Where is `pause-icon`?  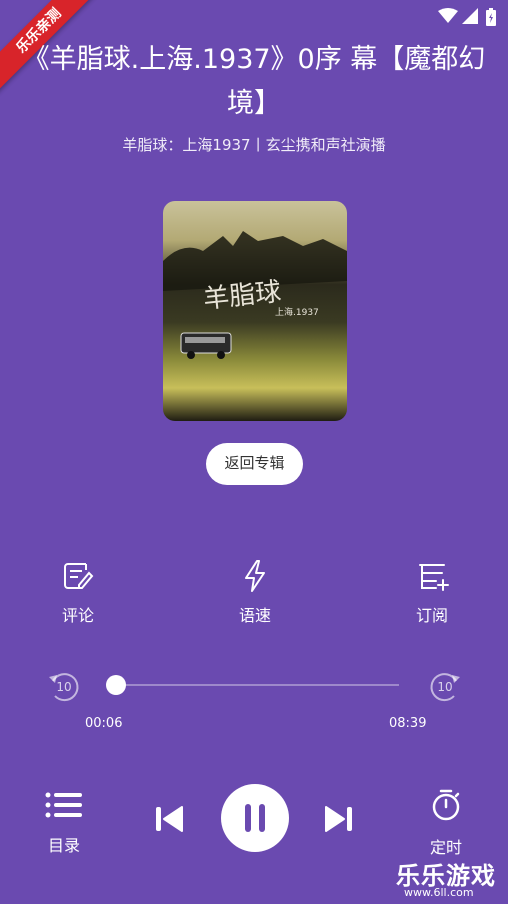 pause-icon is located at coordinates (255, 818).